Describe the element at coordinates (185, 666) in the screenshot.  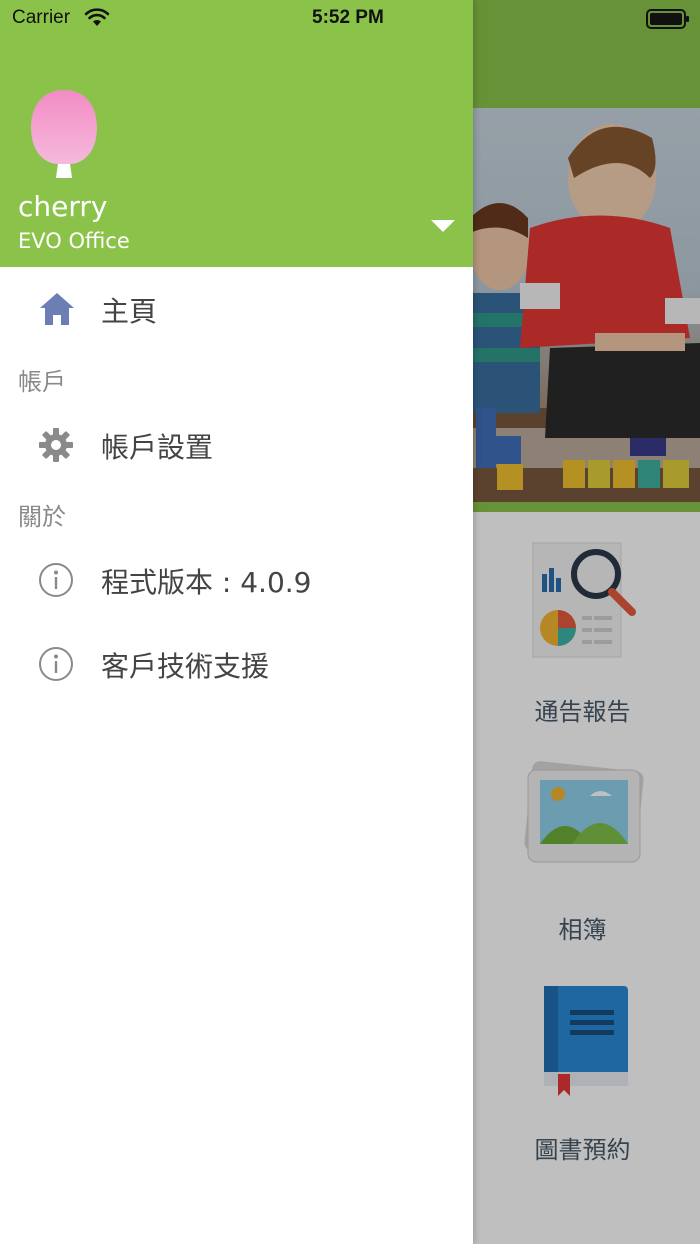
I see `menu-item-label: 客戶技術支援` at that location.